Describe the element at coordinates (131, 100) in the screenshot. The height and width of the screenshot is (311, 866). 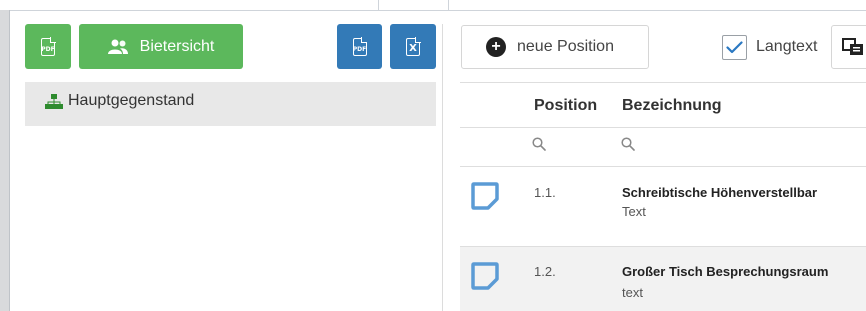
I see `tree-item-label: Hauptgegenstand` at that location.